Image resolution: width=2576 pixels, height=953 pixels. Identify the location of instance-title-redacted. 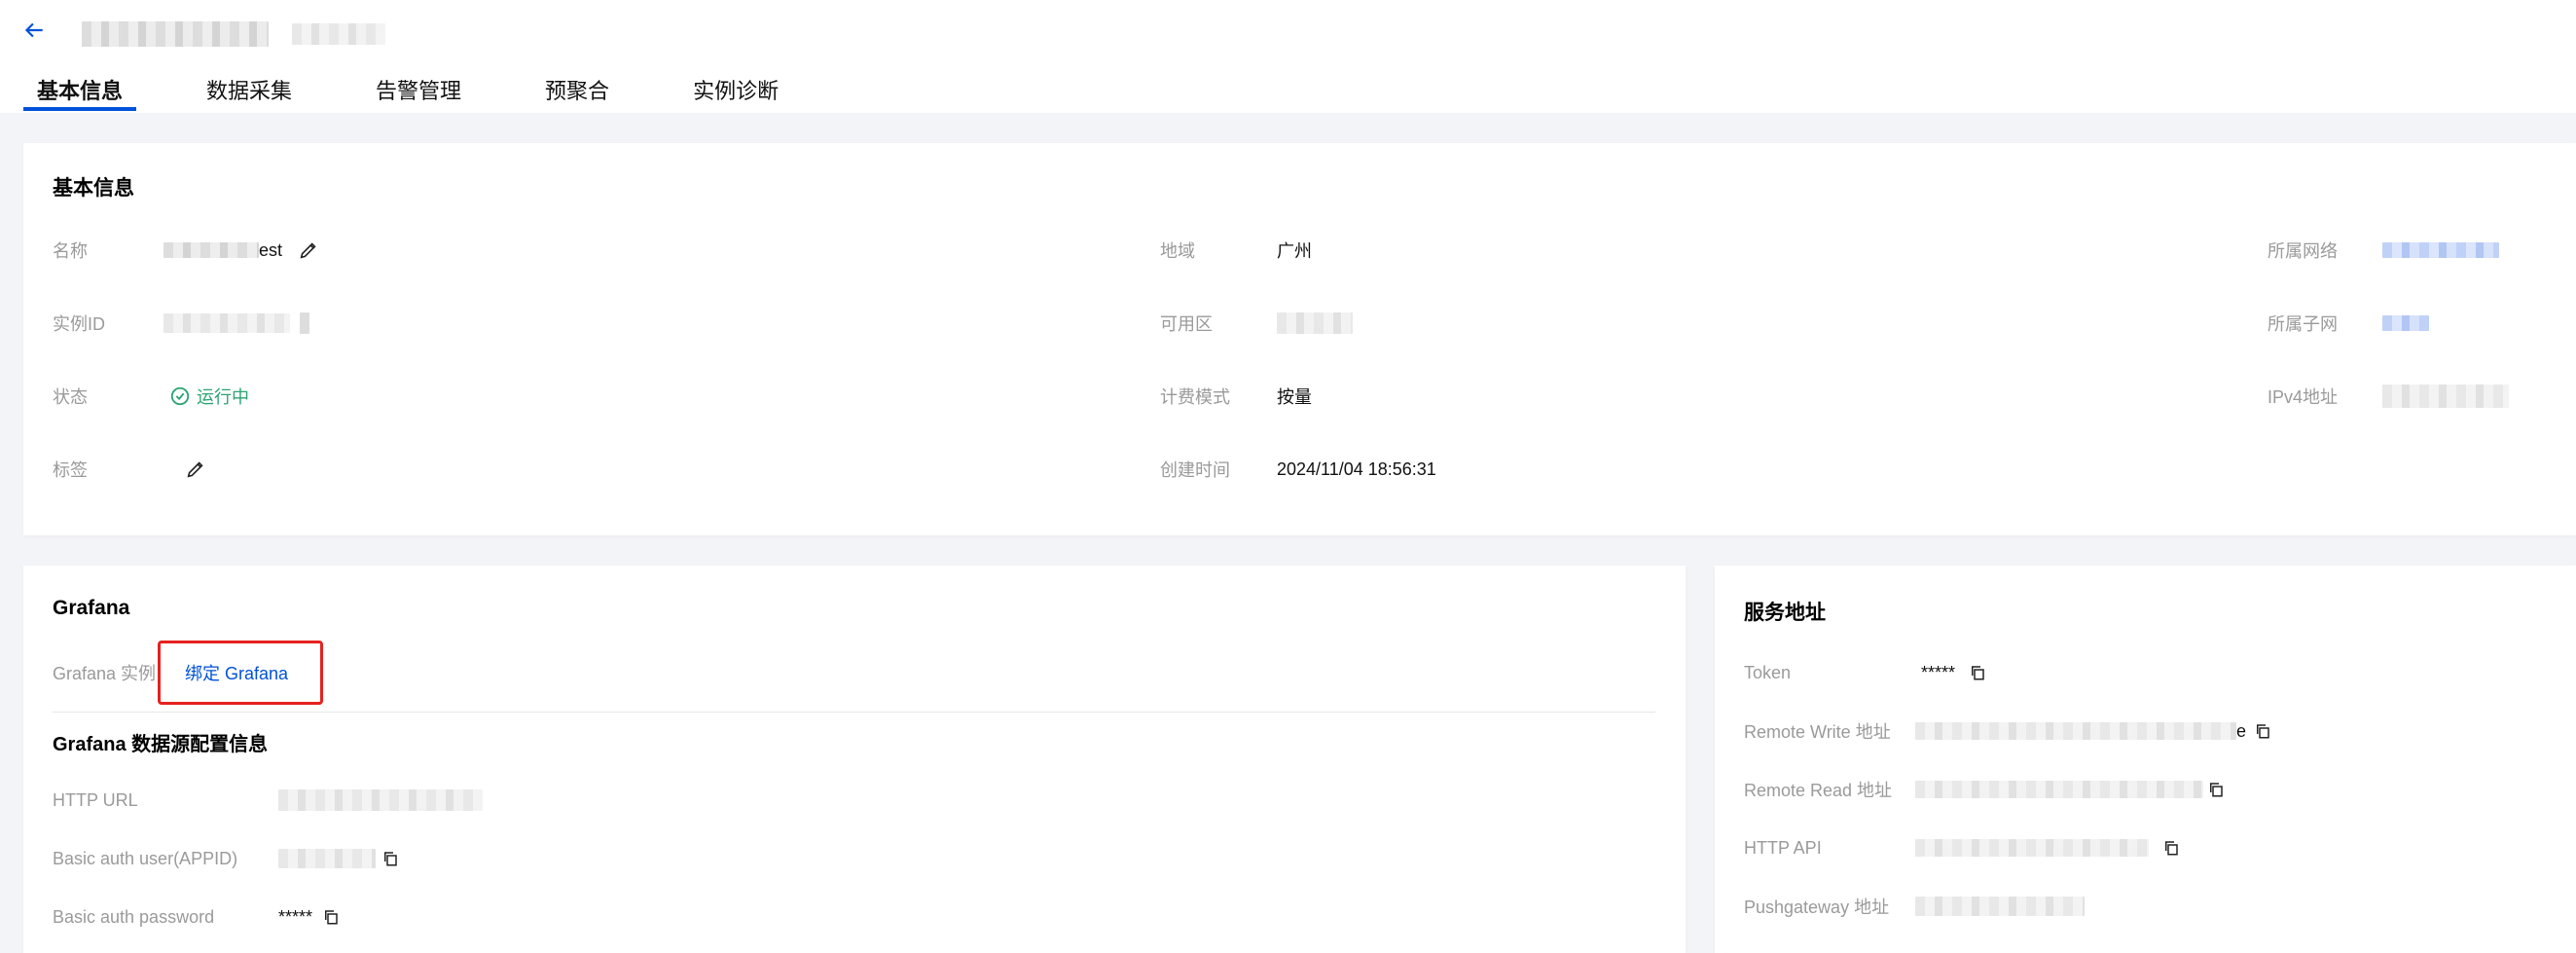
(175, 34).